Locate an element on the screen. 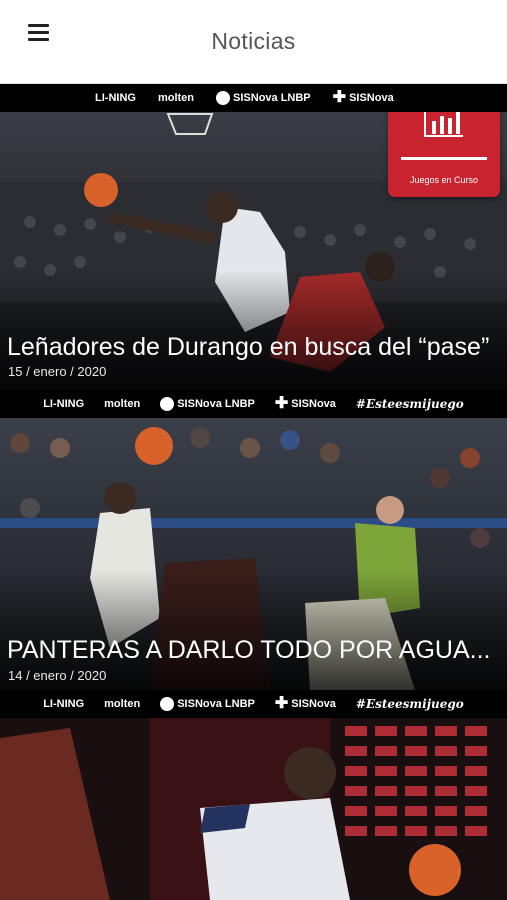  live-games-label: Juegos en Curso is located at coordinates (444, 180).